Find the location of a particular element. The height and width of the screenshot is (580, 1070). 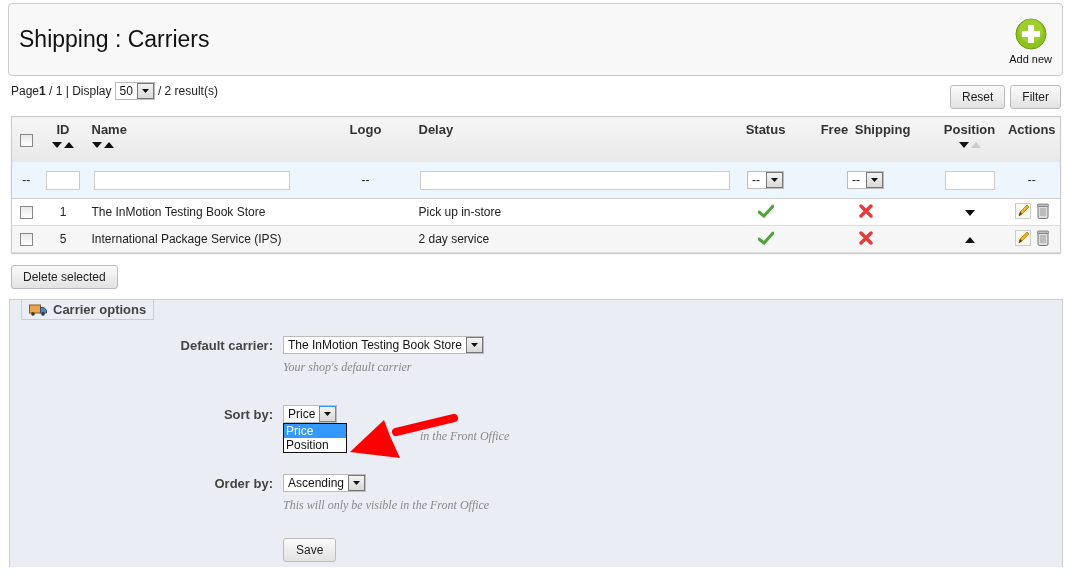

move-up-icon is located at coordinates (969, 240).